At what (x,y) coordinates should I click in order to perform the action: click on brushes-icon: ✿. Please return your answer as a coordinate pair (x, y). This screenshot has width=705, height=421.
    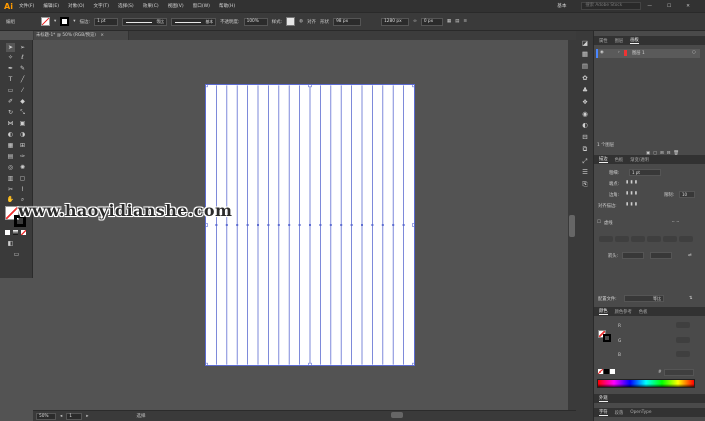
    Looking at the image, I should click on (585, 78).